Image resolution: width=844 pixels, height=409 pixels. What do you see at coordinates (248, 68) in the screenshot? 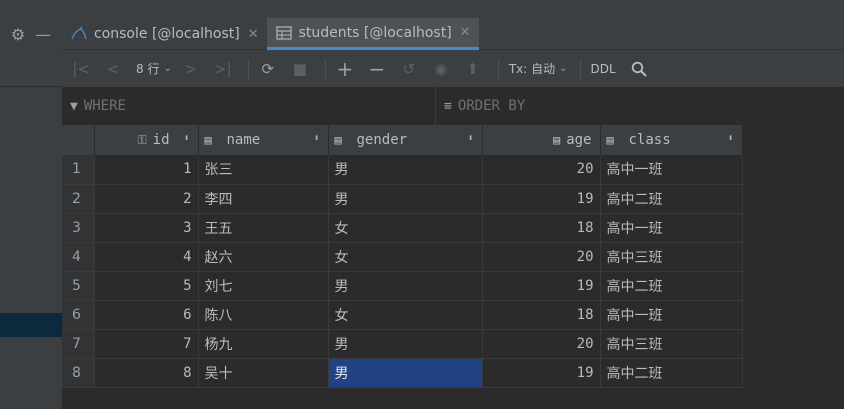
I see `toolbar-separator` at bounding box center [248, 68].